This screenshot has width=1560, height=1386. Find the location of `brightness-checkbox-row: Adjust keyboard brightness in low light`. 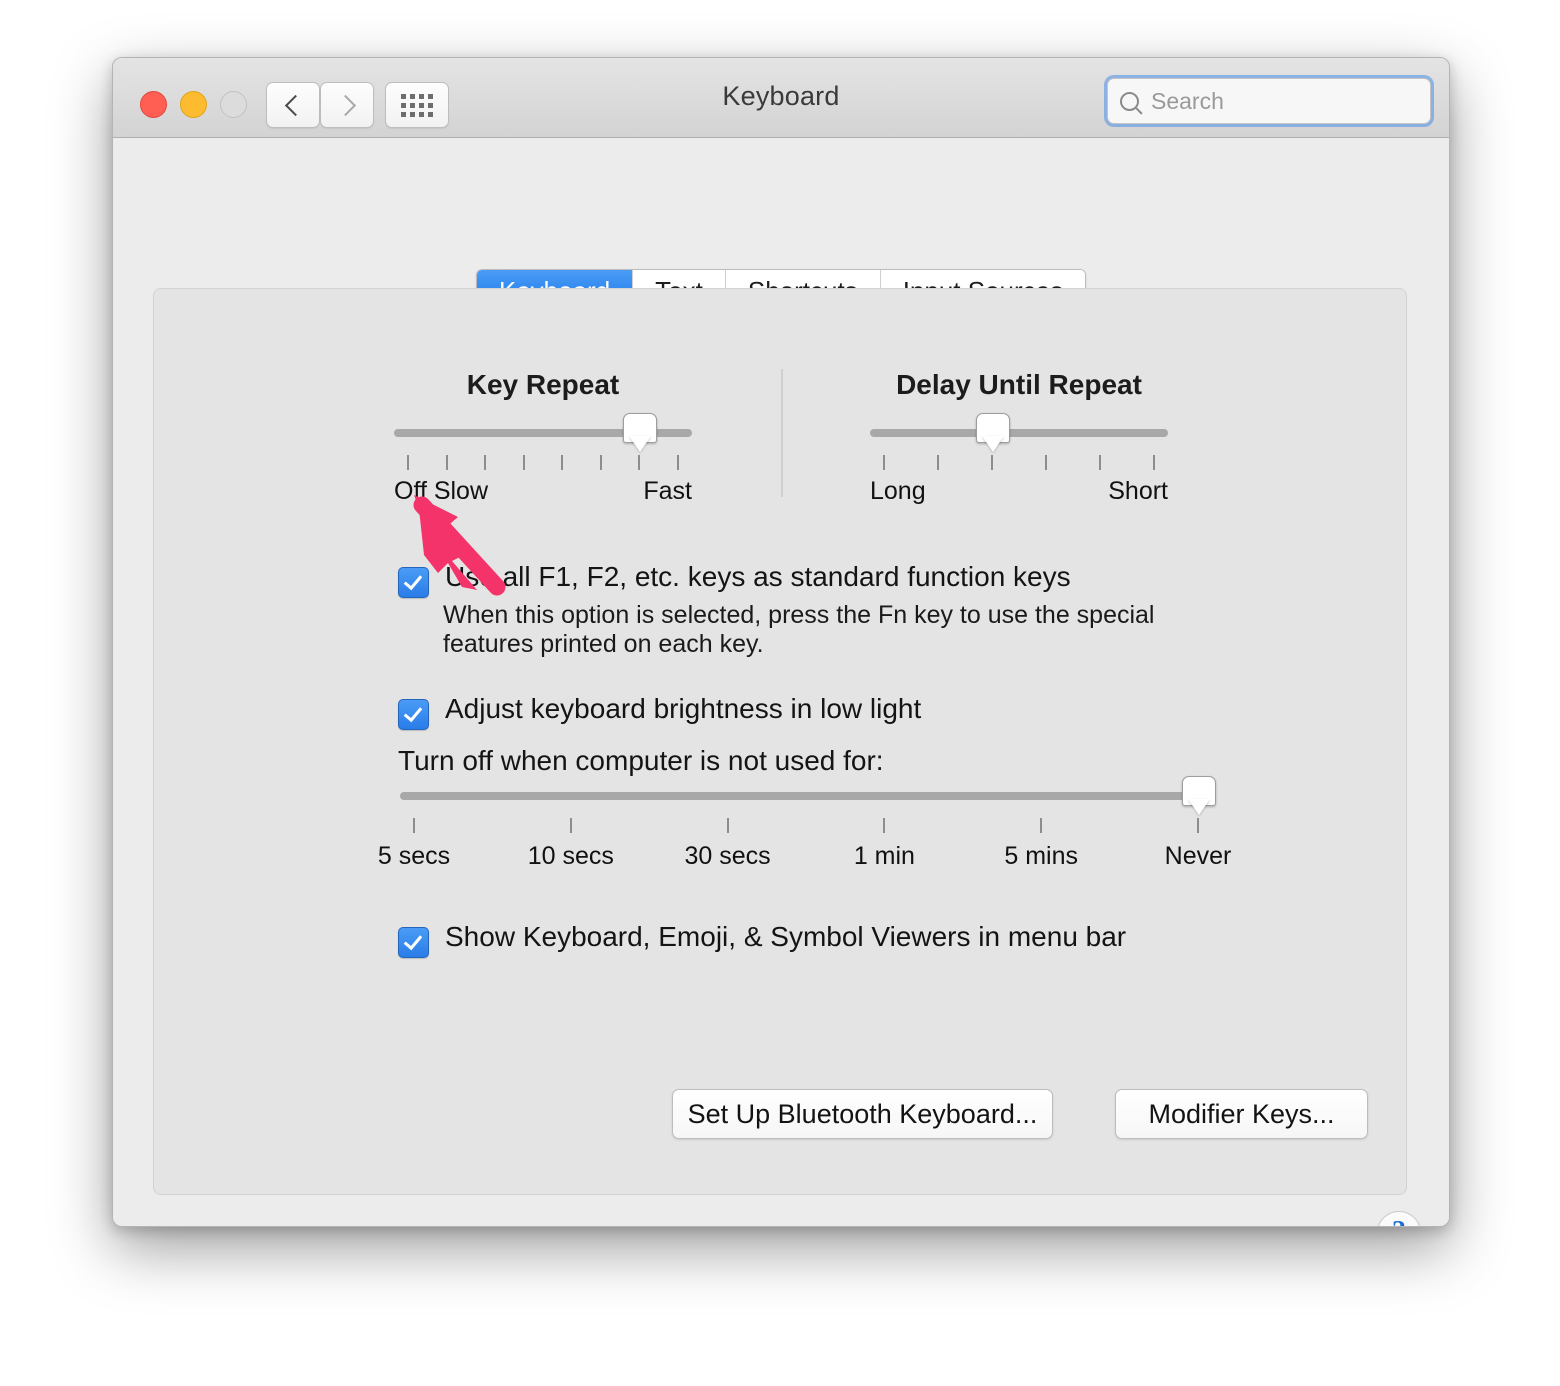

brightness-checkbox-row: Adjust keyboard brightness in low light is located at coordinates (659, 712).